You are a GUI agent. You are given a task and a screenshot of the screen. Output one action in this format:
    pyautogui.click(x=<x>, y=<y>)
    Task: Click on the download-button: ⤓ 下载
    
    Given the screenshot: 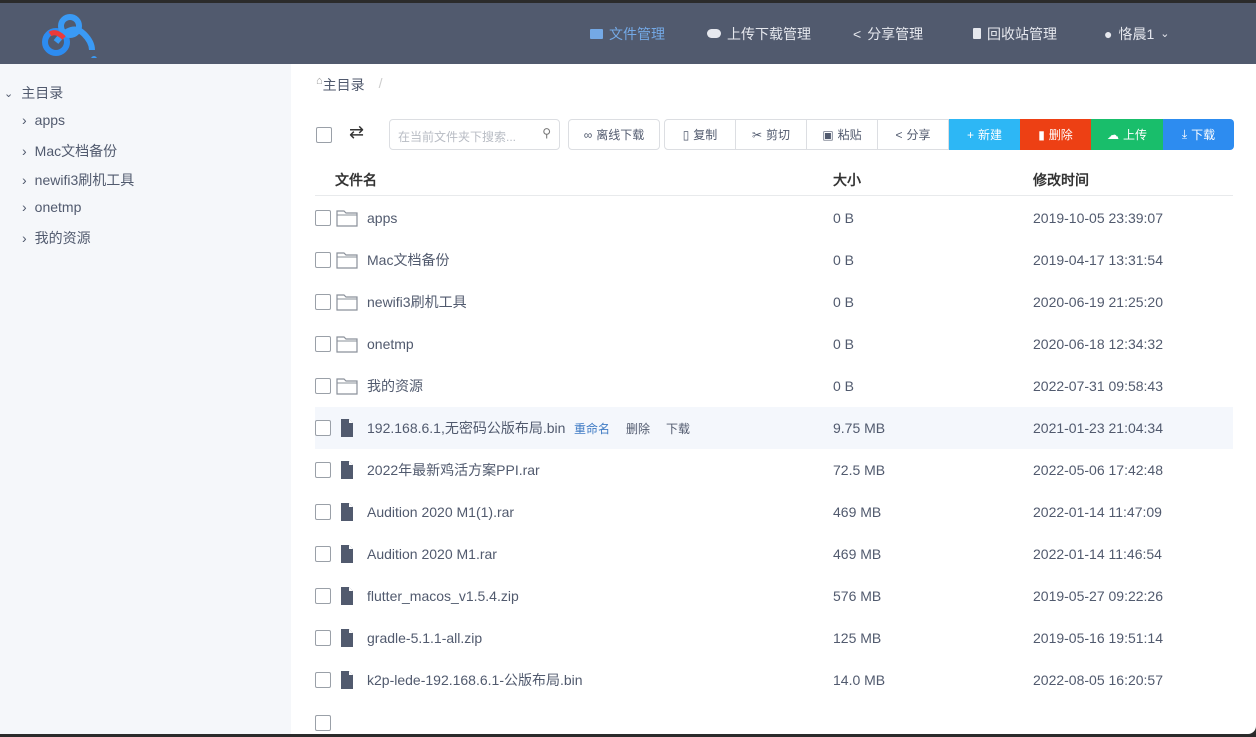 What is the action you would take?
    pyautogui.click(x=1198, y=134)
    